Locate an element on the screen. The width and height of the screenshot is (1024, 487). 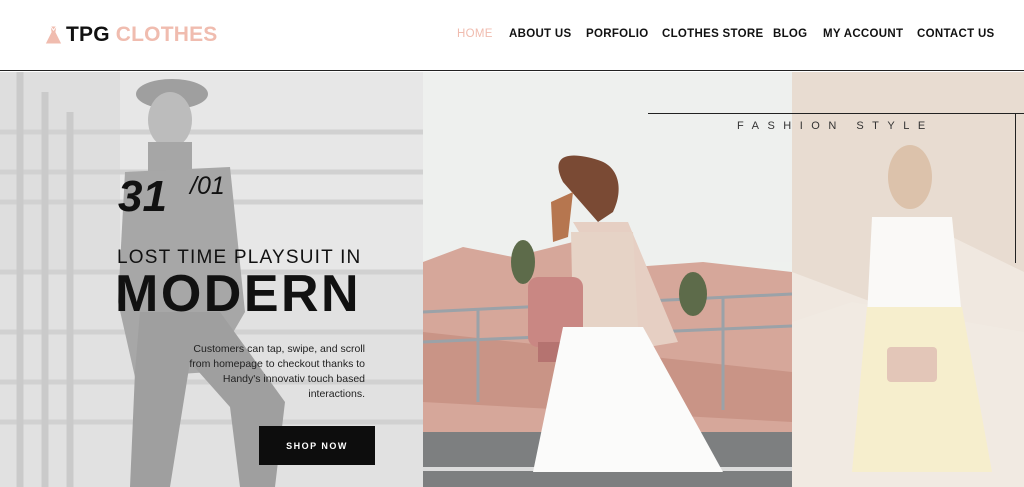
nav-item-about-us: ABOUT US is located at coordinates (540, 34).